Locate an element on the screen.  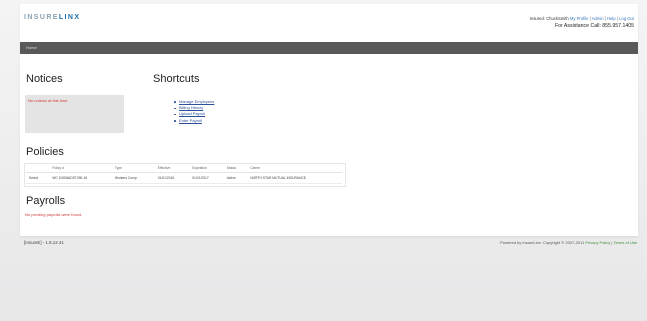
col-effective: Effective is located at coordinates (172, 168).